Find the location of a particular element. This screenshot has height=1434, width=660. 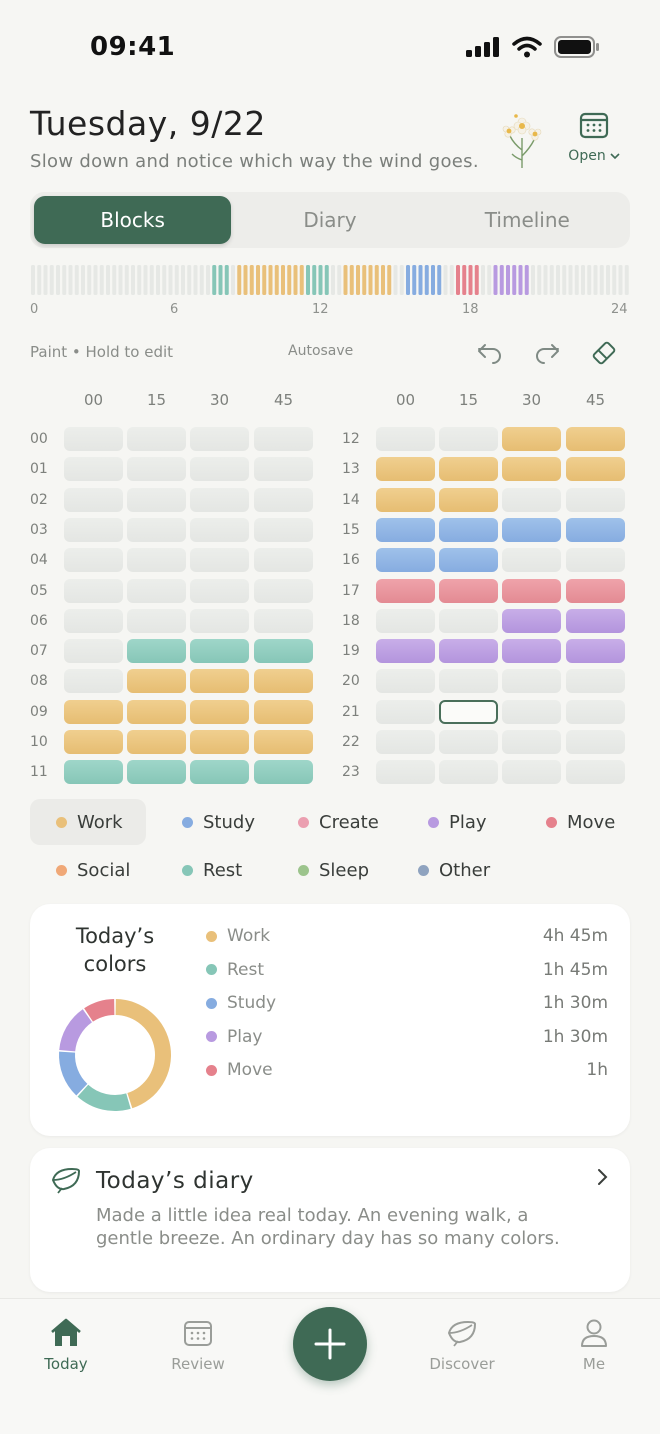

tab-diary: Diary is located at coordinates (329, 220).